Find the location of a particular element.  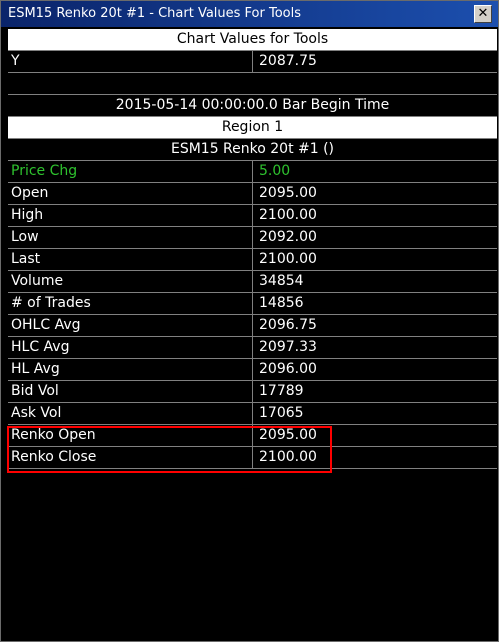

table-row: Renko Open 2095.00 is located at coordinates (252, 436).